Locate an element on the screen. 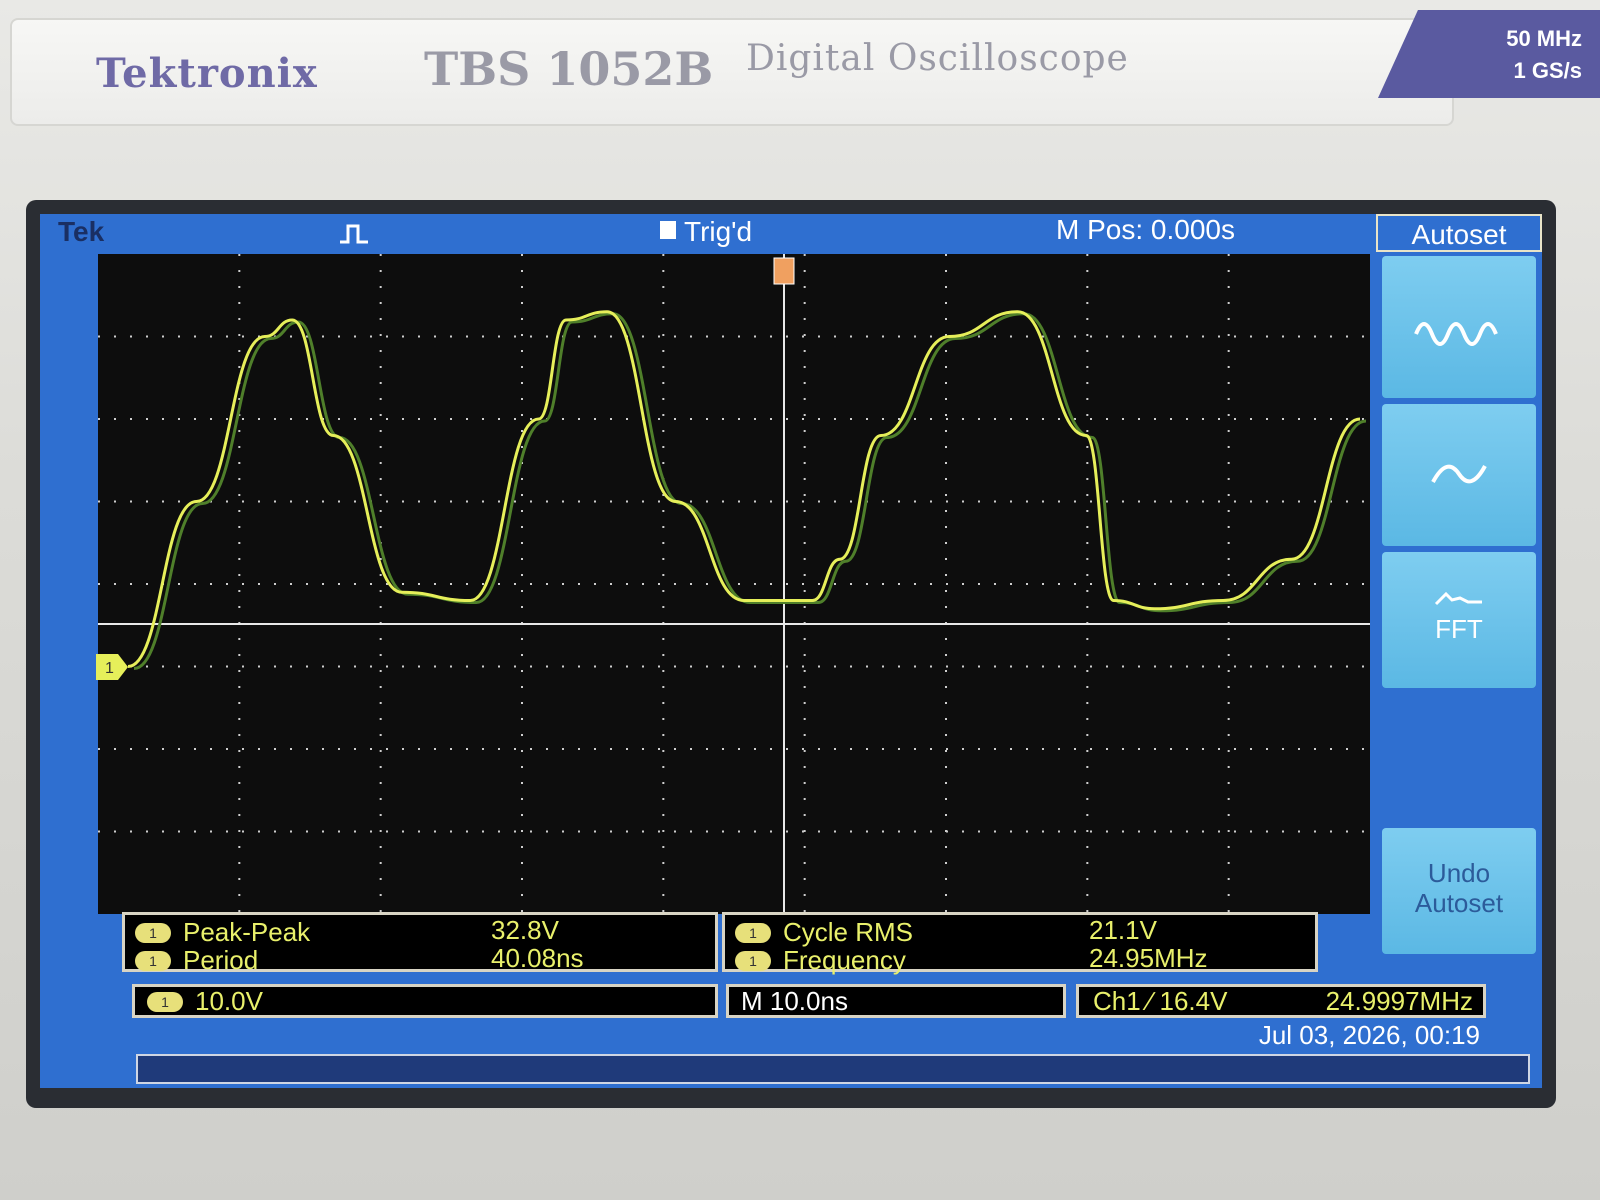 The height and width of the screenshot is (1200, 1600). tek-logo: Tek is located at coordinates (81, 231).